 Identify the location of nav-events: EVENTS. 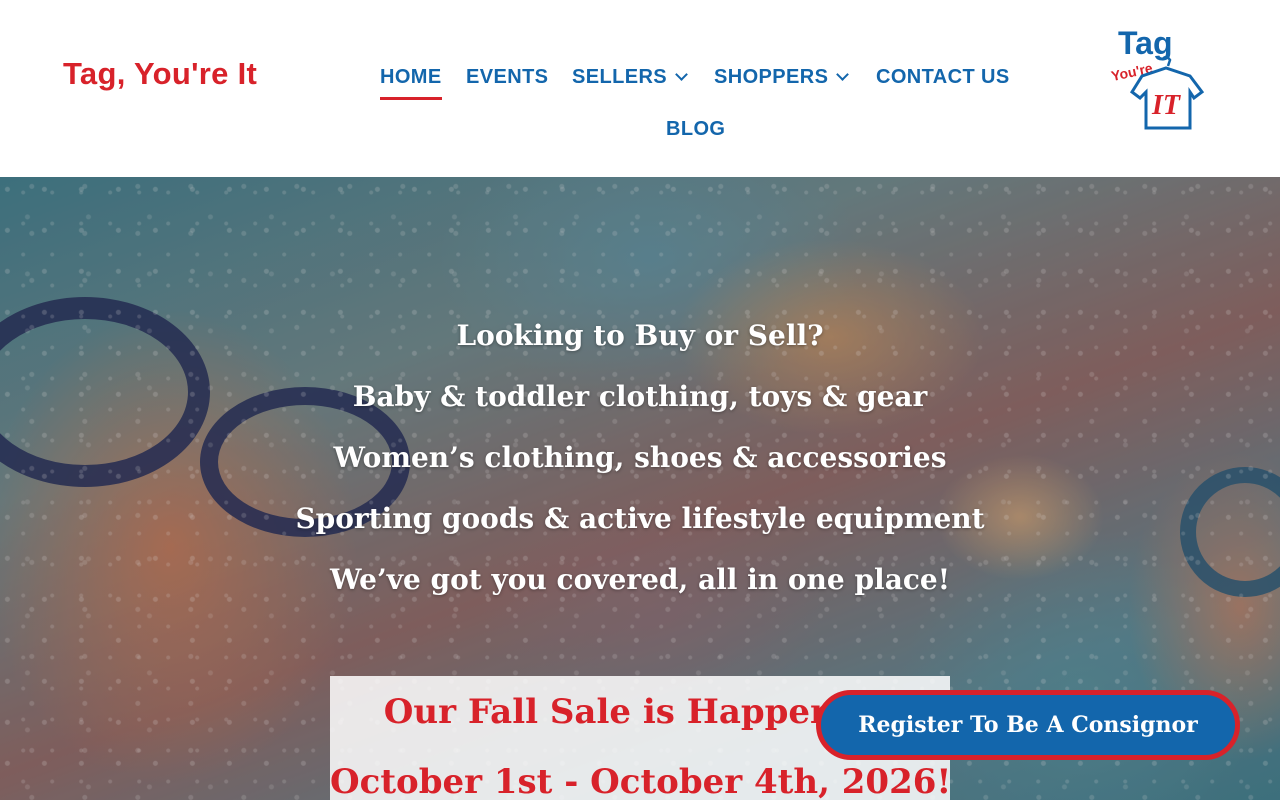
(507, 77).